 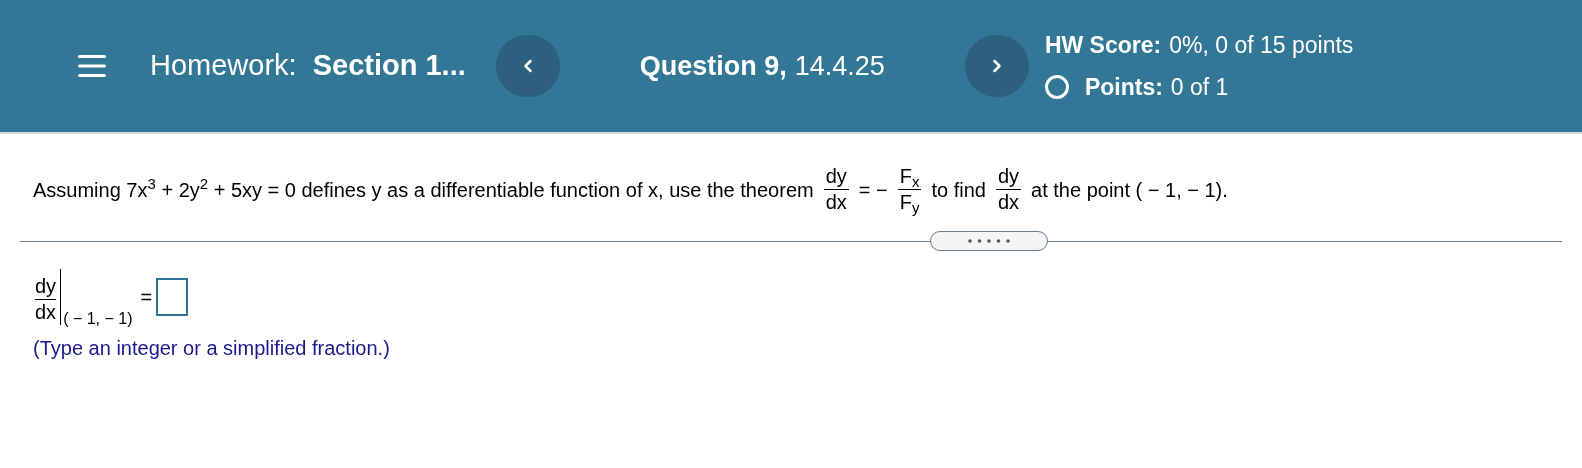 I want to click on dots-icon, so click(x=989, y=241).